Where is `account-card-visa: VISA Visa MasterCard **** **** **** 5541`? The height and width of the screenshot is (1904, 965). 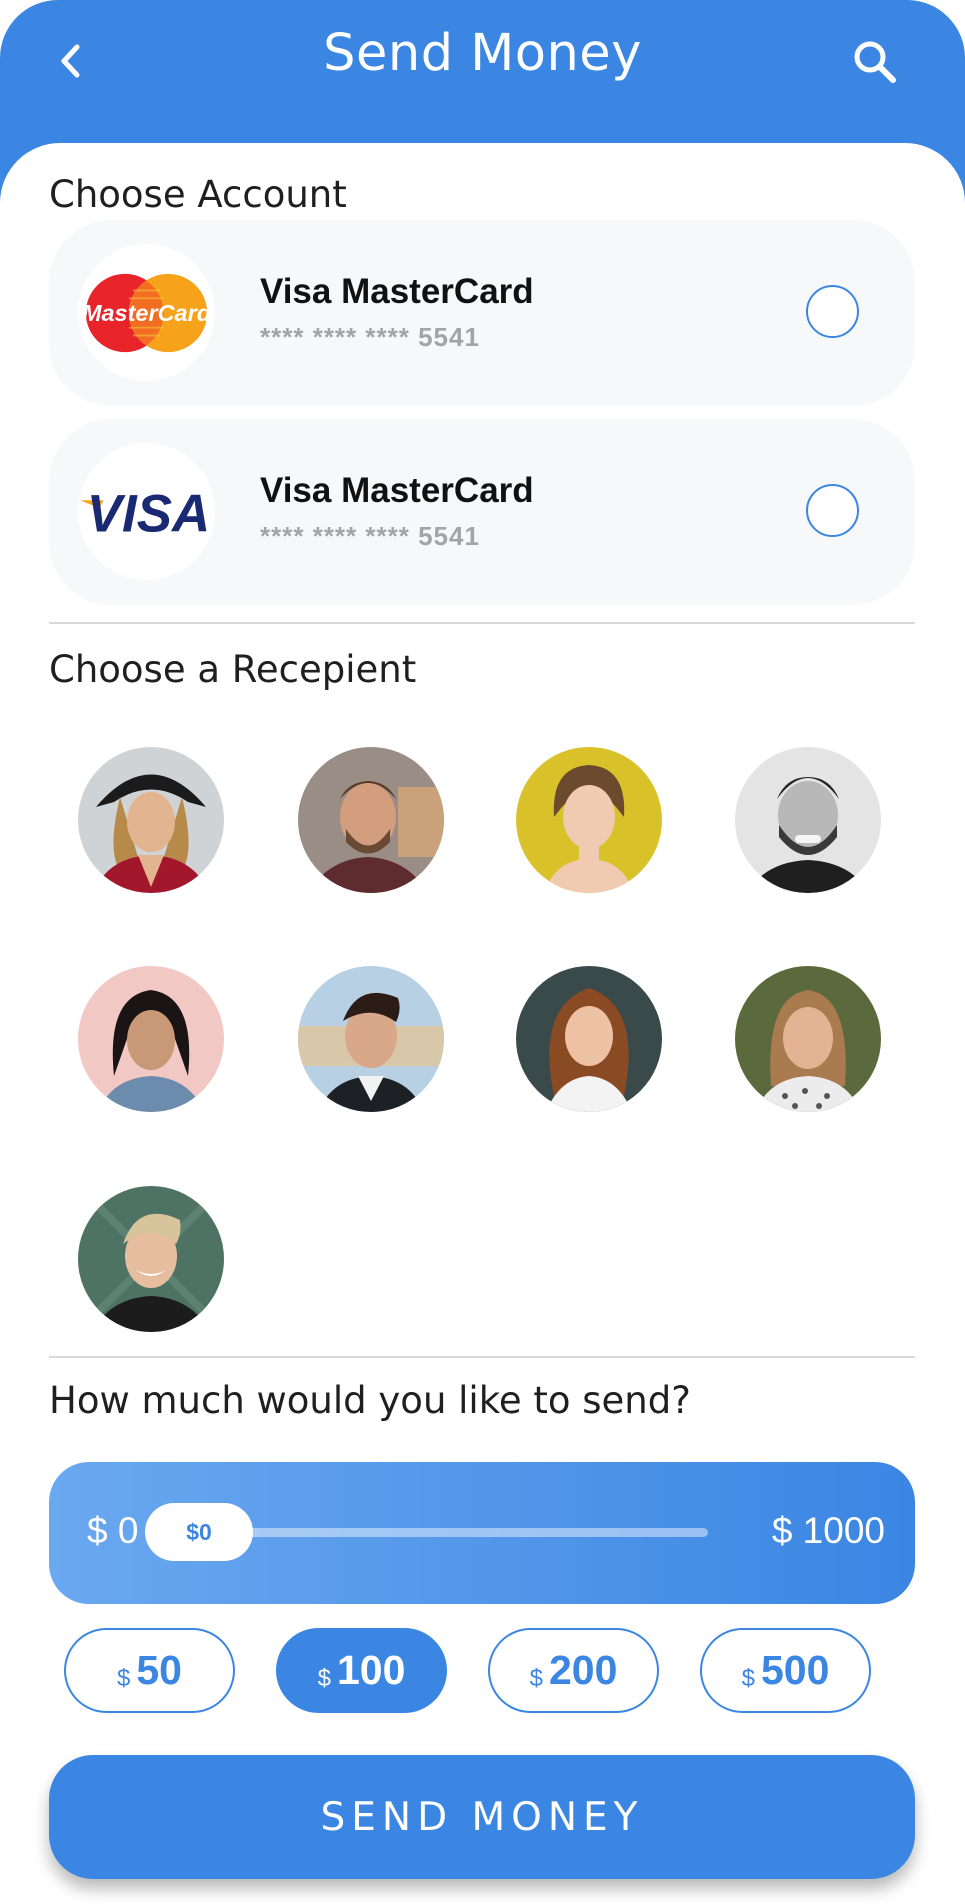 account-card-visa: VISA Visa MasterCard **** **** **** 5541 is located at coordinates (482, 512).